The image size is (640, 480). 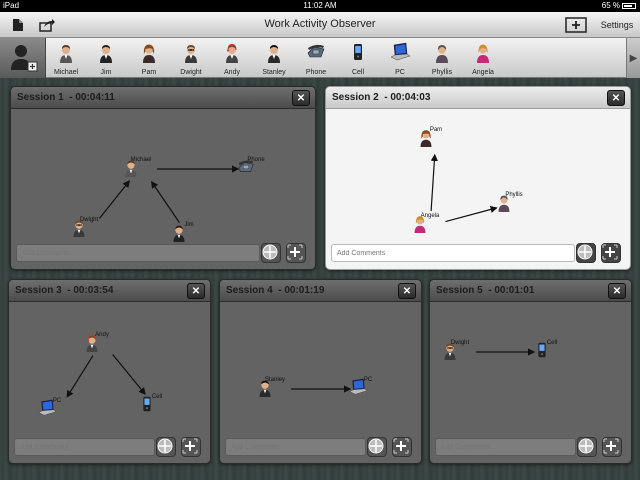 I want to click on settings-button: Settings, so click(x=617, y=25).